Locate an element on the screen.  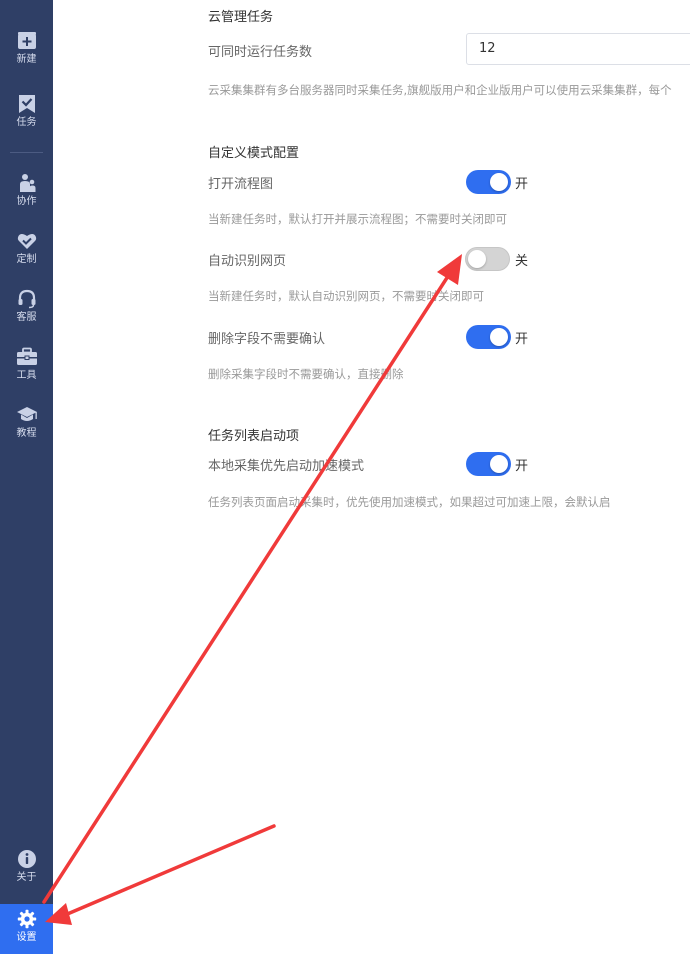
sidebar-item-label: 协作 is located at coordinates (26, 201).